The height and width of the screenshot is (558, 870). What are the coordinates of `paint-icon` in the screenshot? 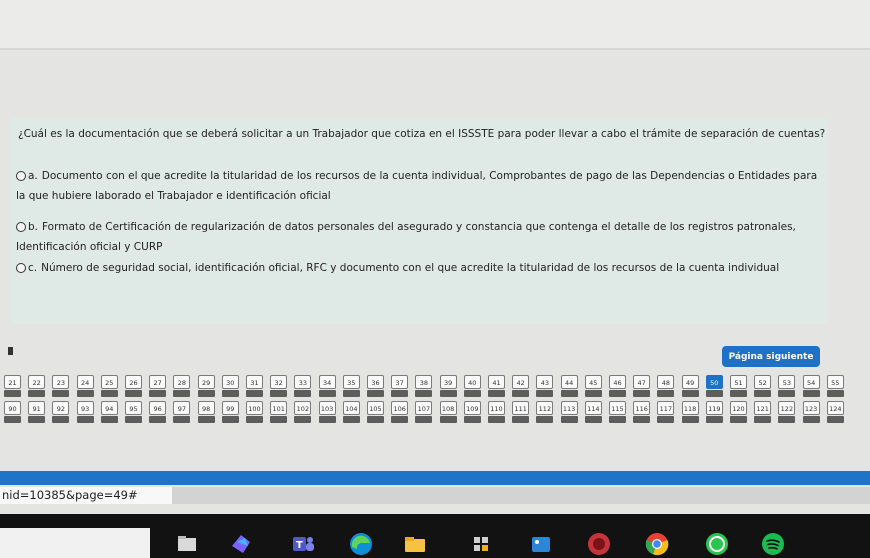 It's located at (241, 544).